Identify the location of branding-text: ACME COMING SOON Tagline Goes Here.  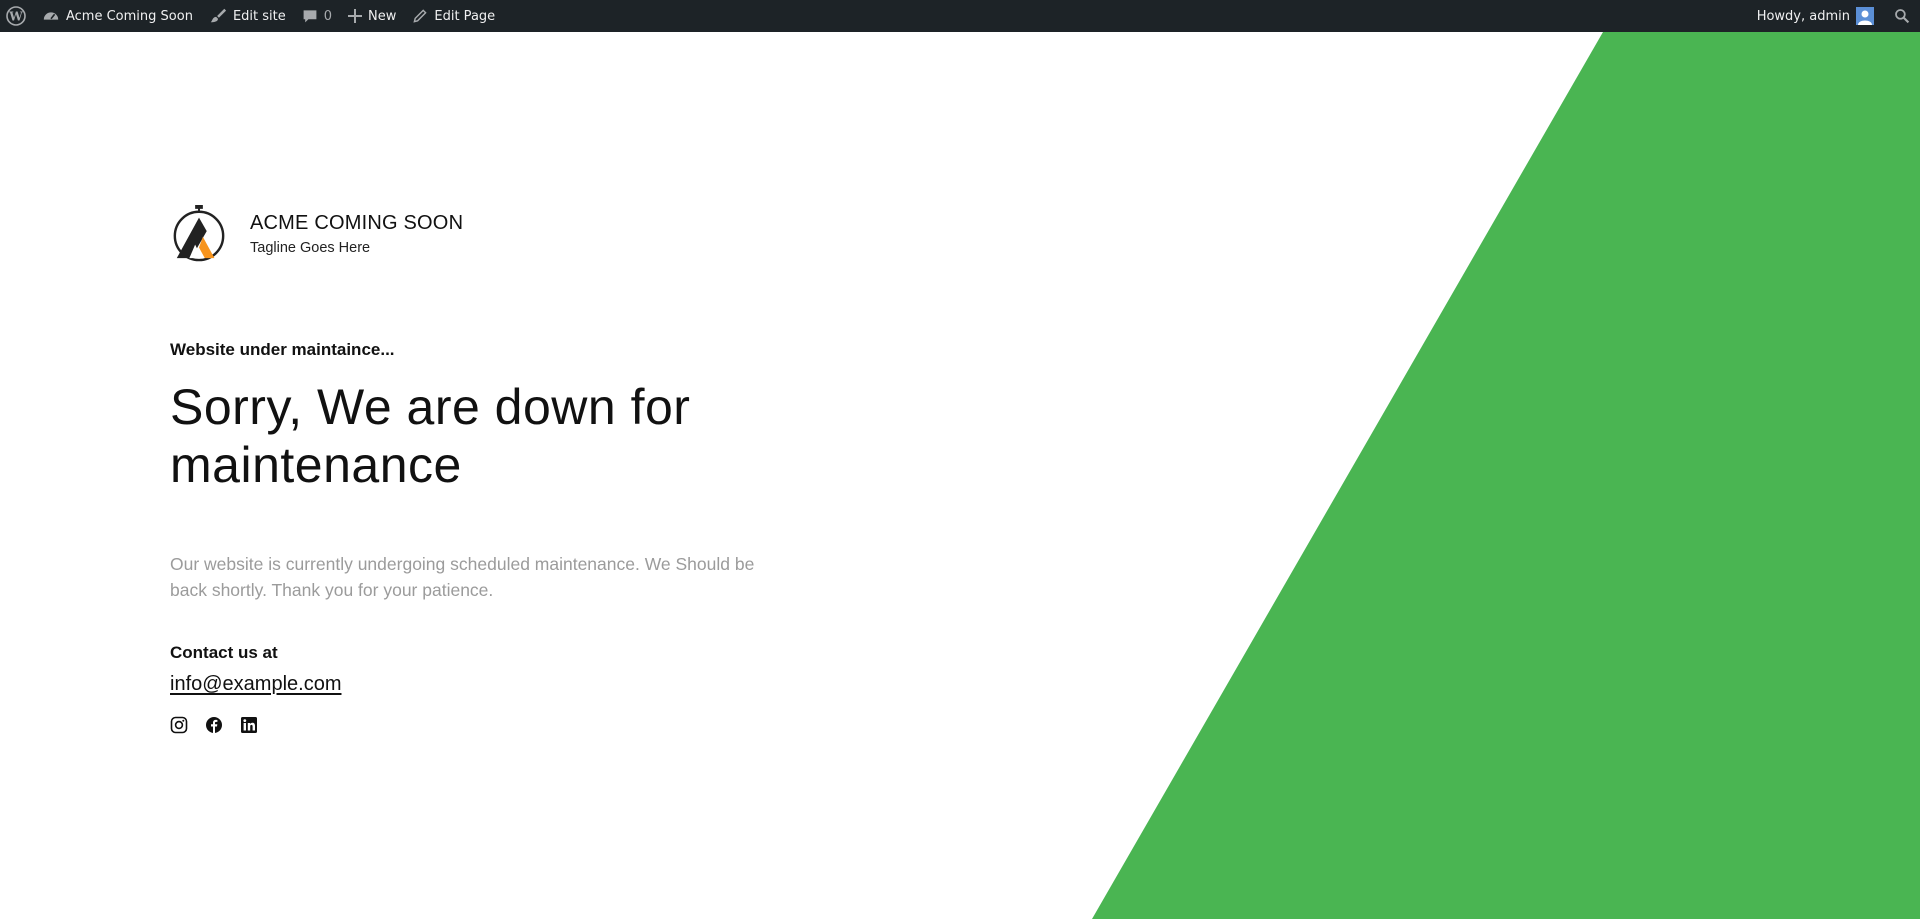
(356, 234).